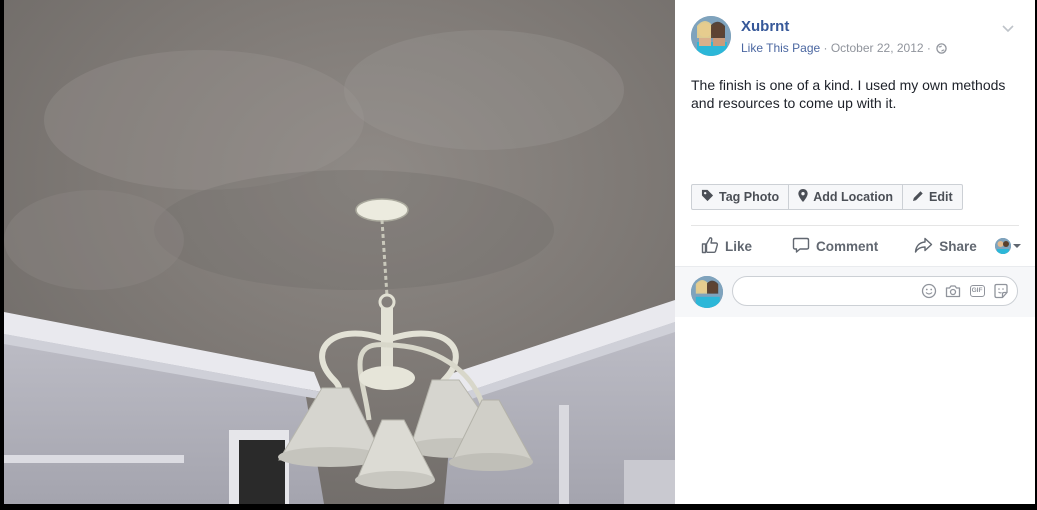 This screenshot has width=1037, height=510. What do you see at coordinates (749, 197) in the screenshot?
I see `tag-photo-label: Tag Photo` at bounding box center [749, 197].